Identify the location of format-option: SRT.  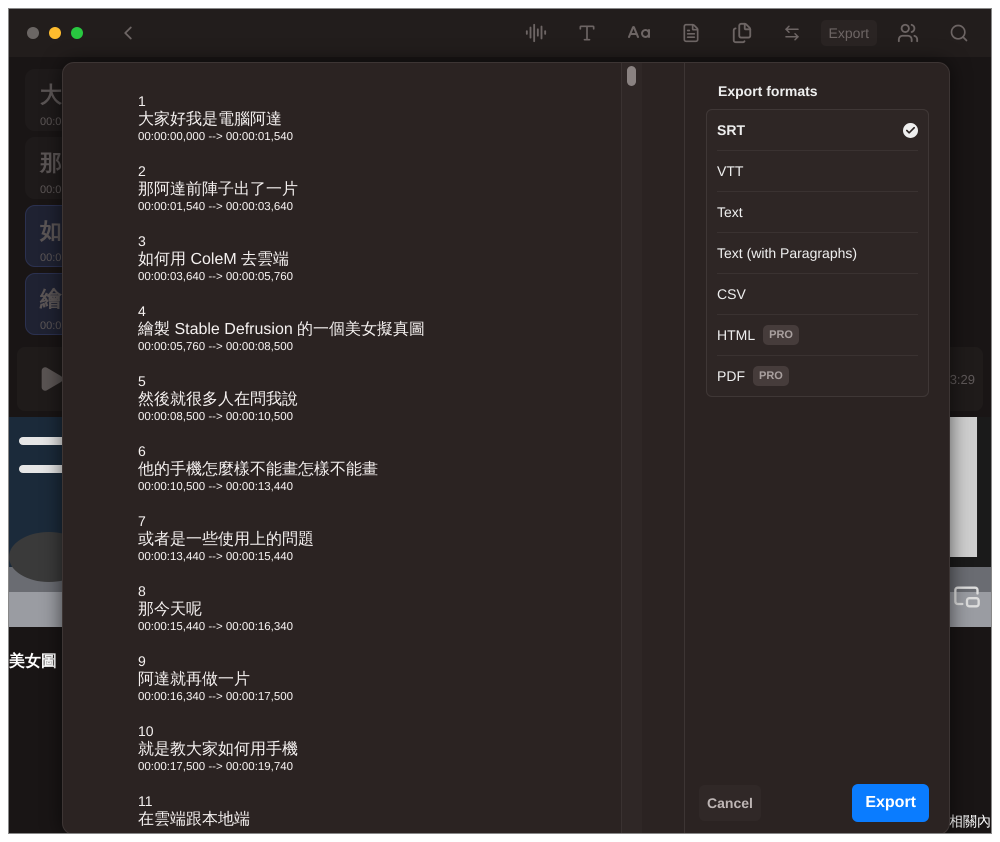
(817, 130).